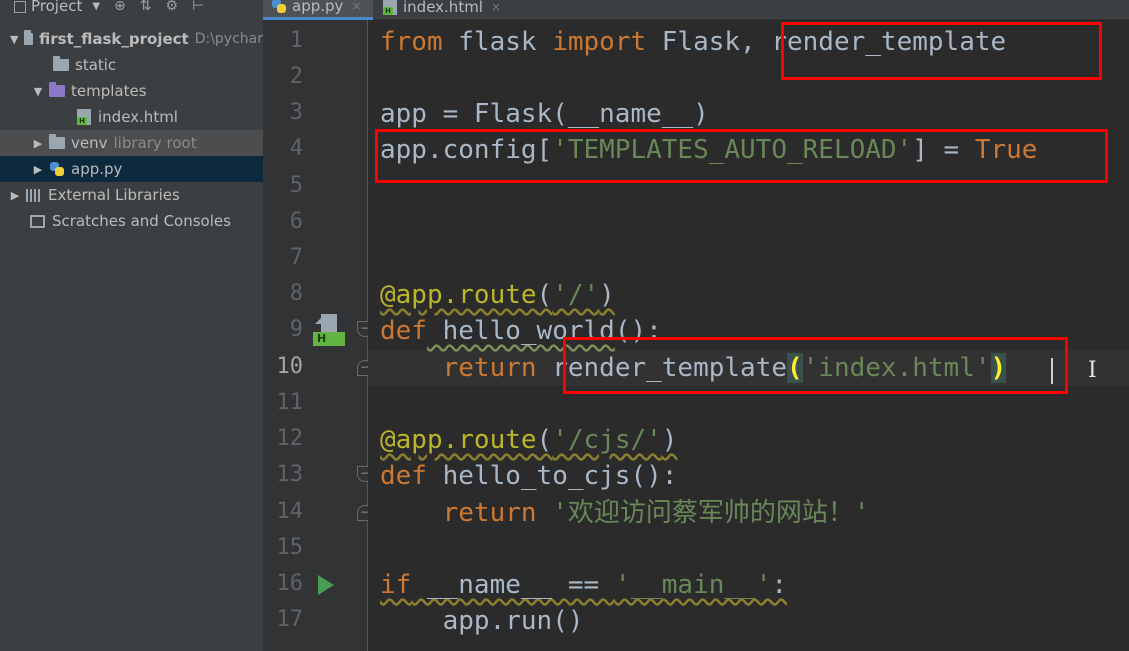 The height and width of the screenshot is (651, 1129). I want to click on code-line-10: return render_template('index.html'), so click(693, 368).